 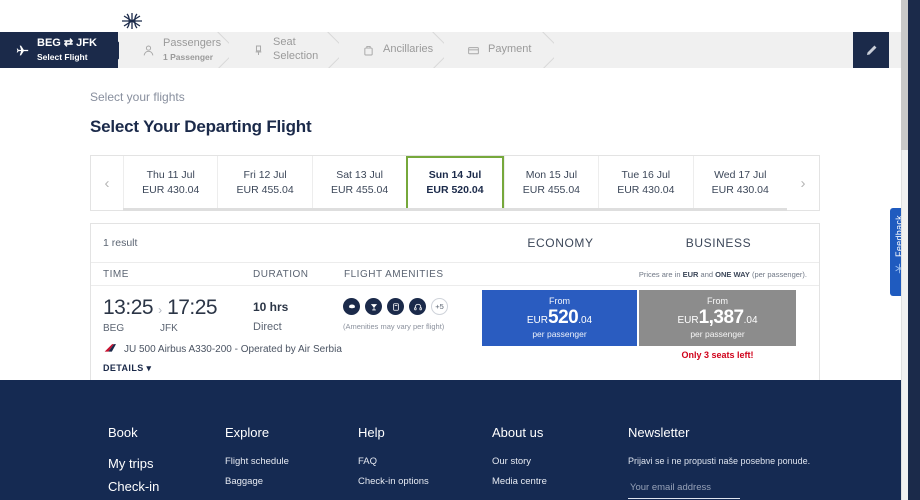 I want to click on arrow-icon: ›, so click(x=160, y=310).